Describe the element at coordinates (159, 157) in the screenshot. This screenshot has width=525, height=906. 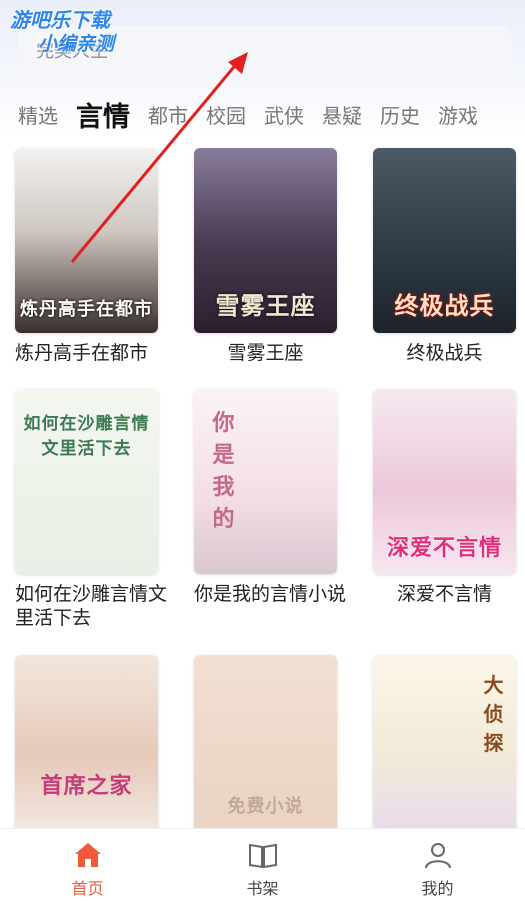
I see `annotation-arrow` at that location.